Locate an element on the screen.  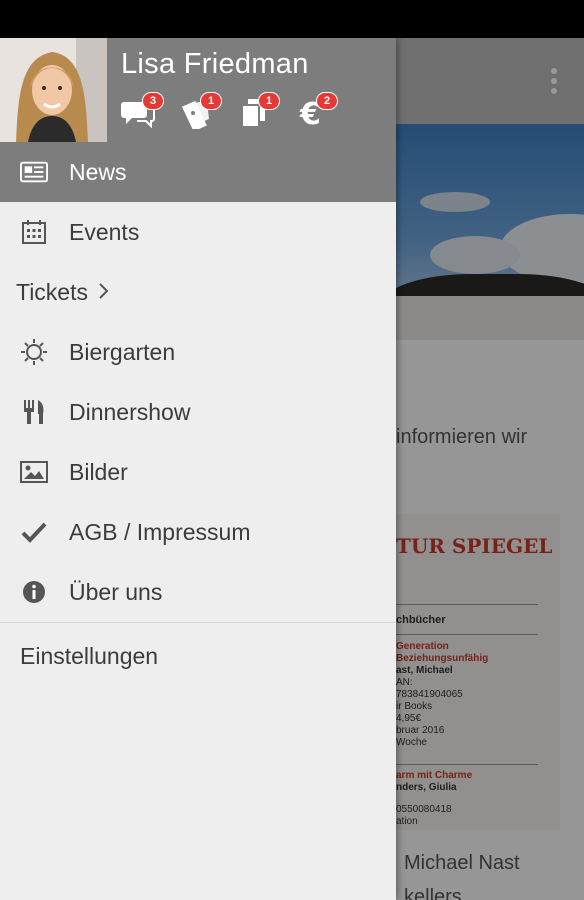
tickets-button: 1 is located at coordinates (200, 112).